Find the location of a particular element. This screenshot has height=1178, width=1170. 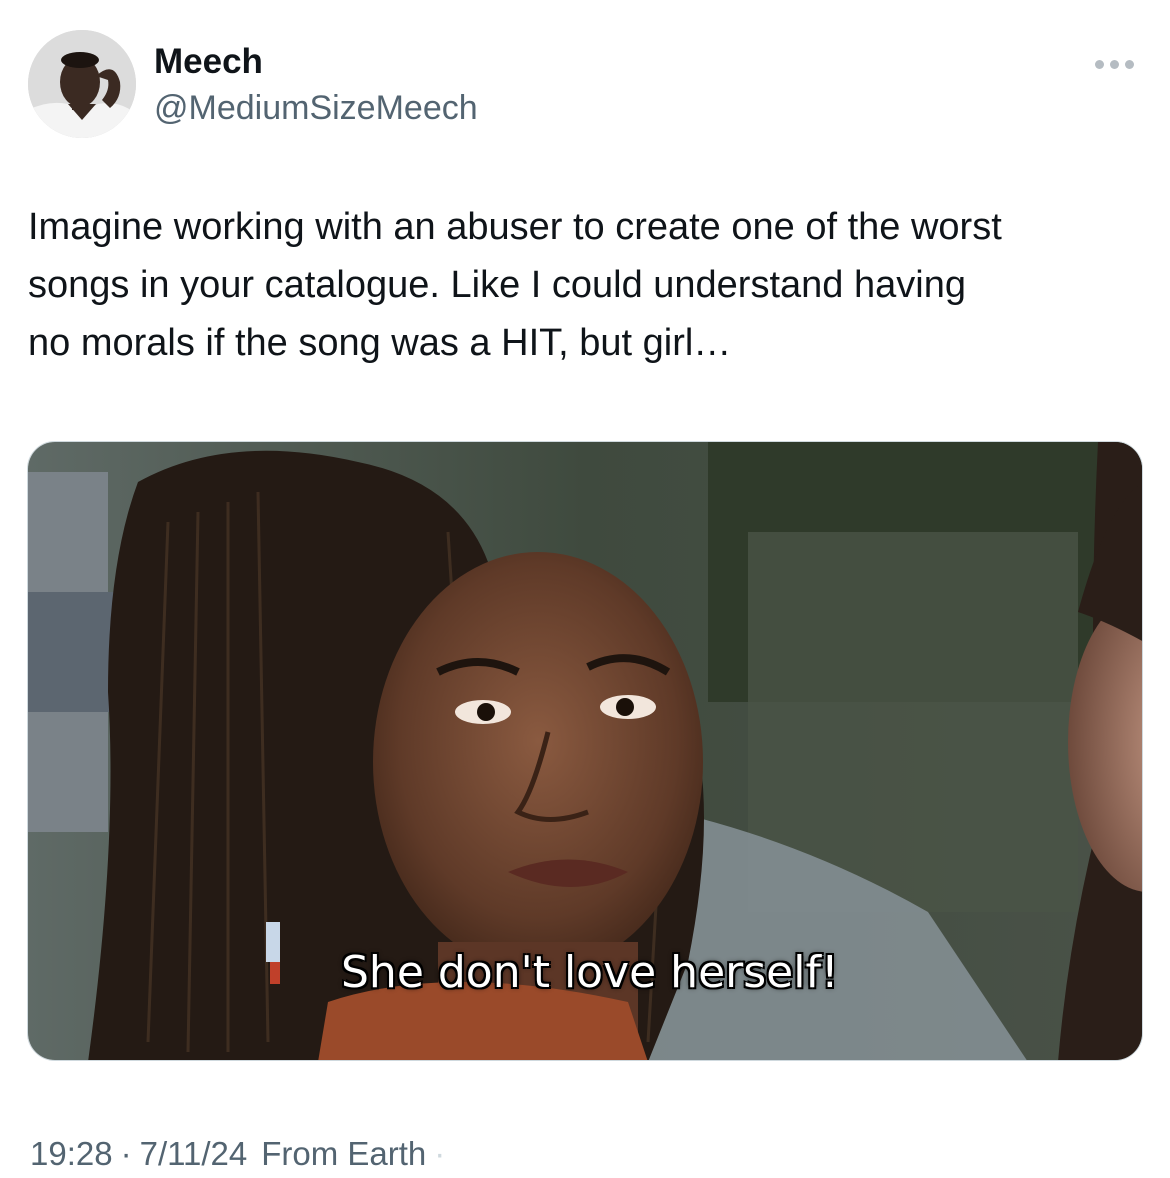

tweet-date: 7/11/24 is located at coordinates (194, 1154).